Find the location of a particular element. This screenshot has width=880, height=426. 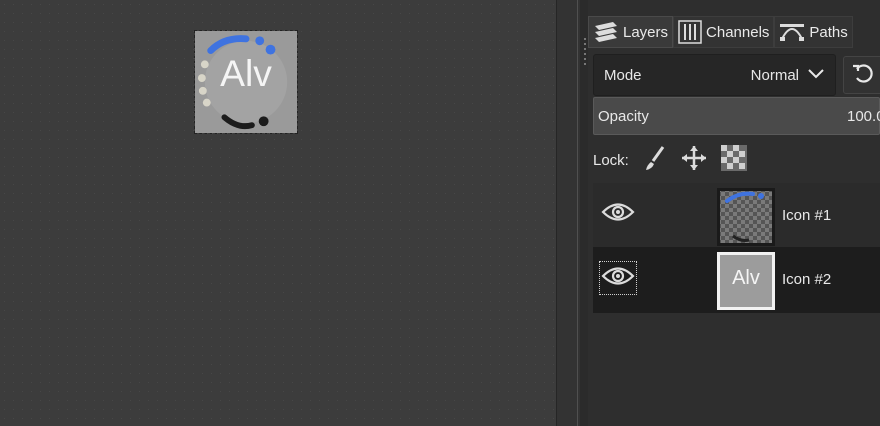

tab-layers: Layers is located at coordinates (631, 32).